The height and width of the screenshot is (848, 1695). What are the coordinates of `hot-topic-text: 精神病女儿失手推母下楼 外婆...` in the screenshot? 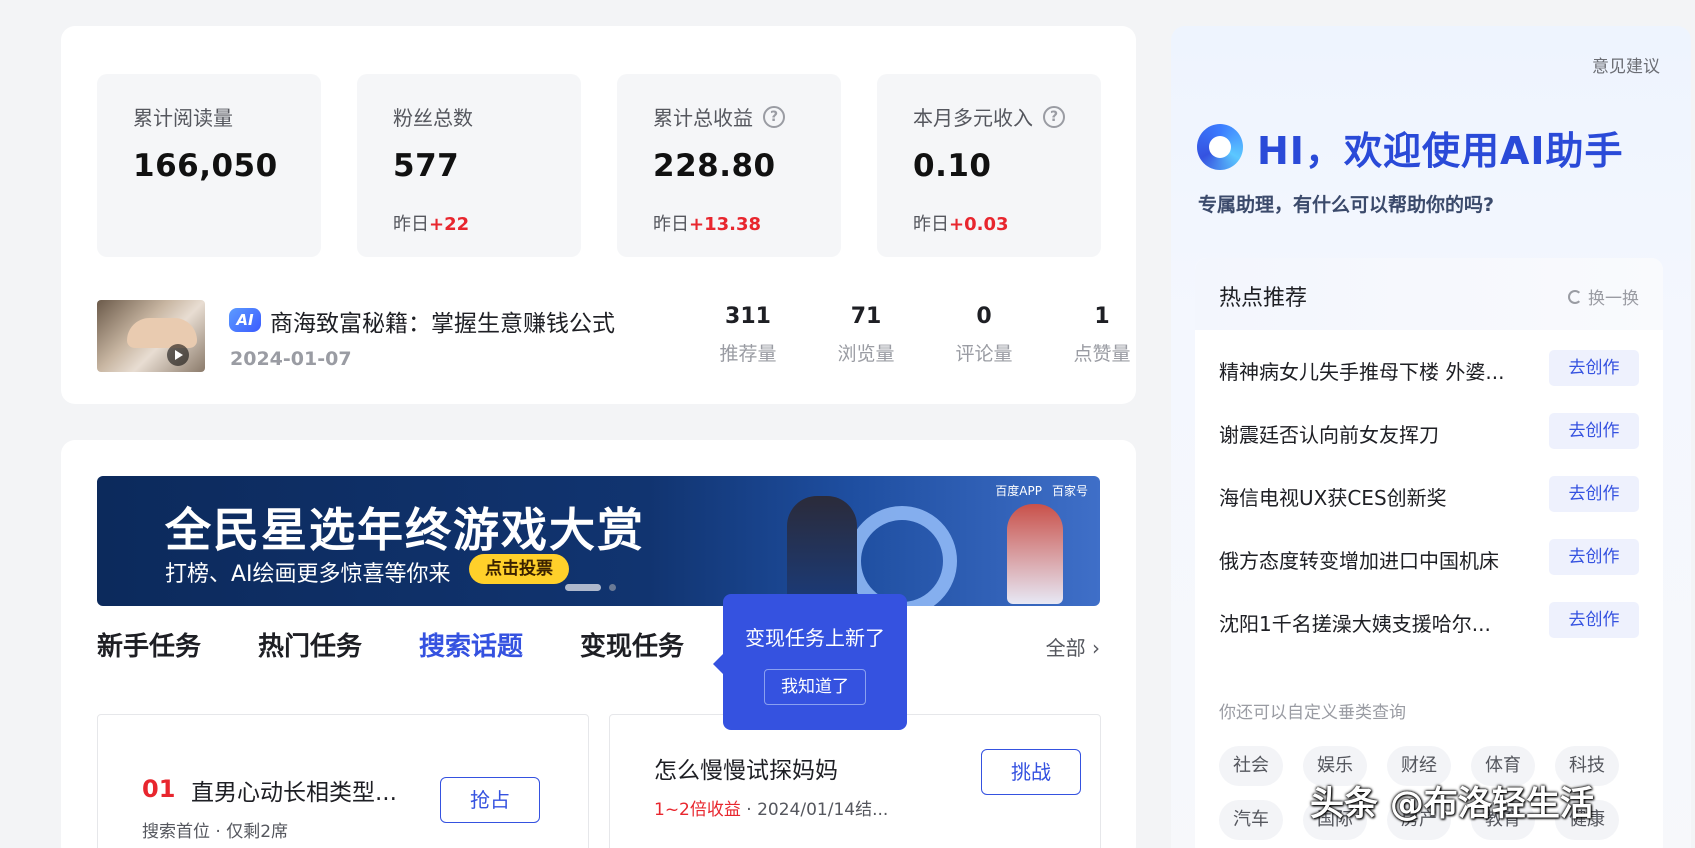 It's located at (1361, 370).